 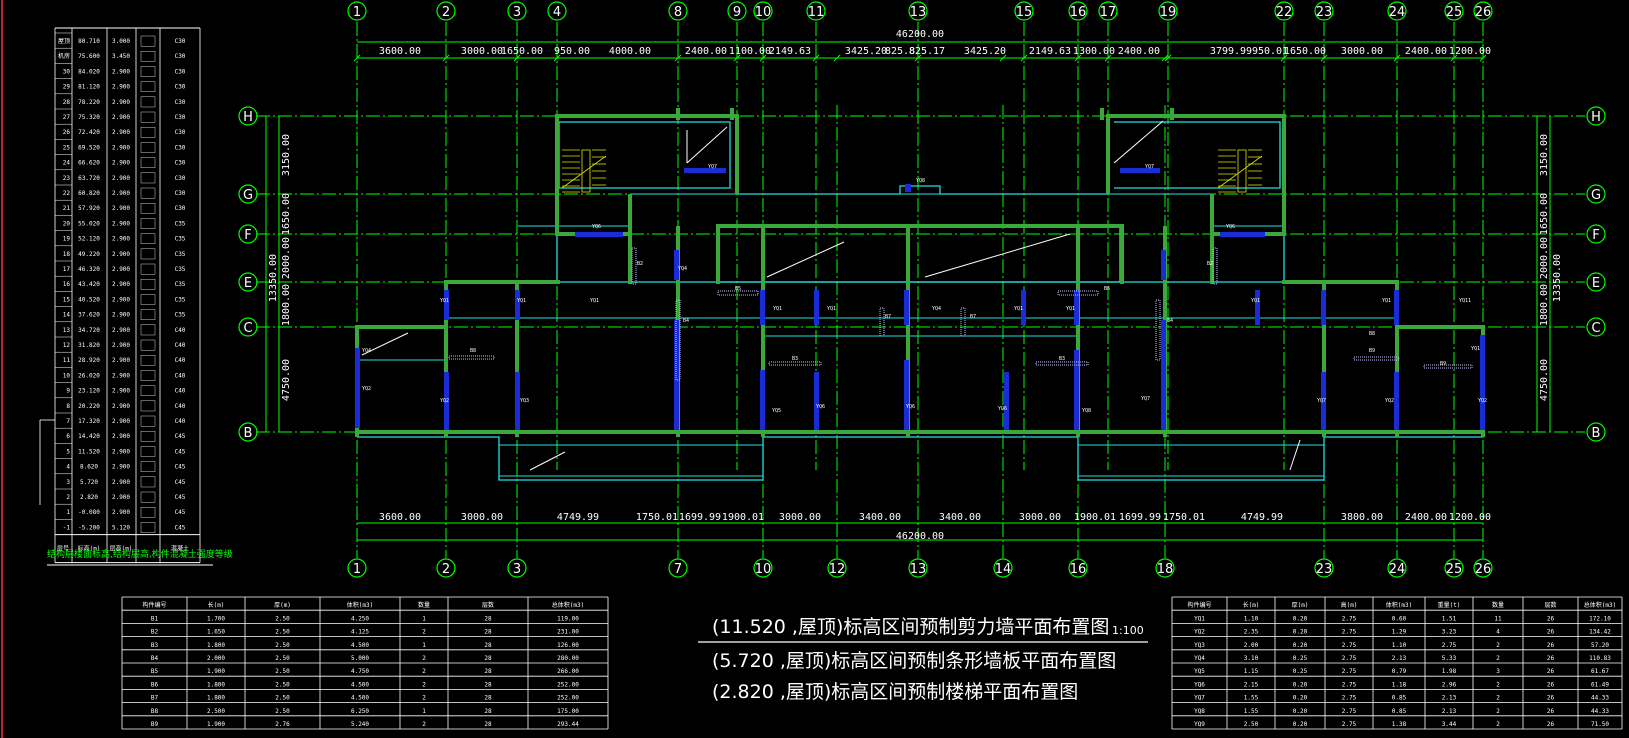 What do you see at coordinates (1324, 11) in the screenshot?
I see `top-axis-bubble: 23` at bounding box center [1324, 11].